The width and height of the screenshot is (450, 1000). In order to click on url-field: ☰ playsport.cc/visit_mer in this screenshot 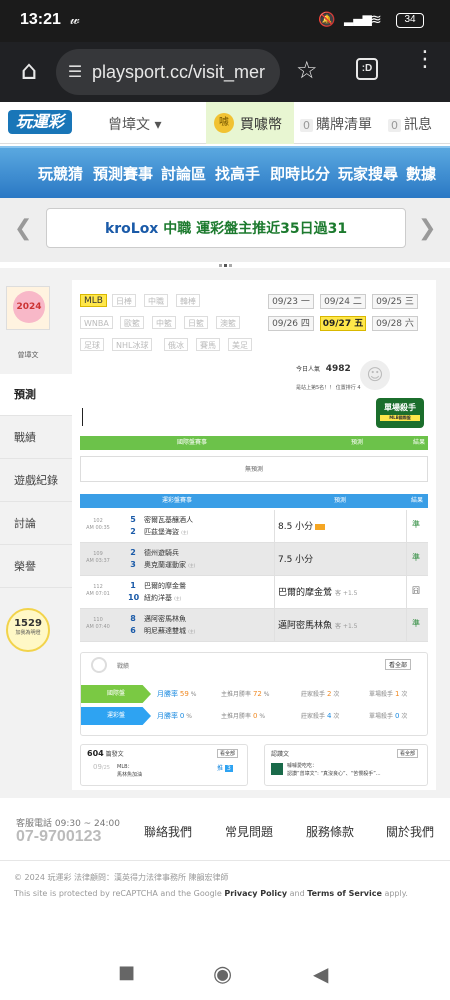, I will do `click(168, 72)`.